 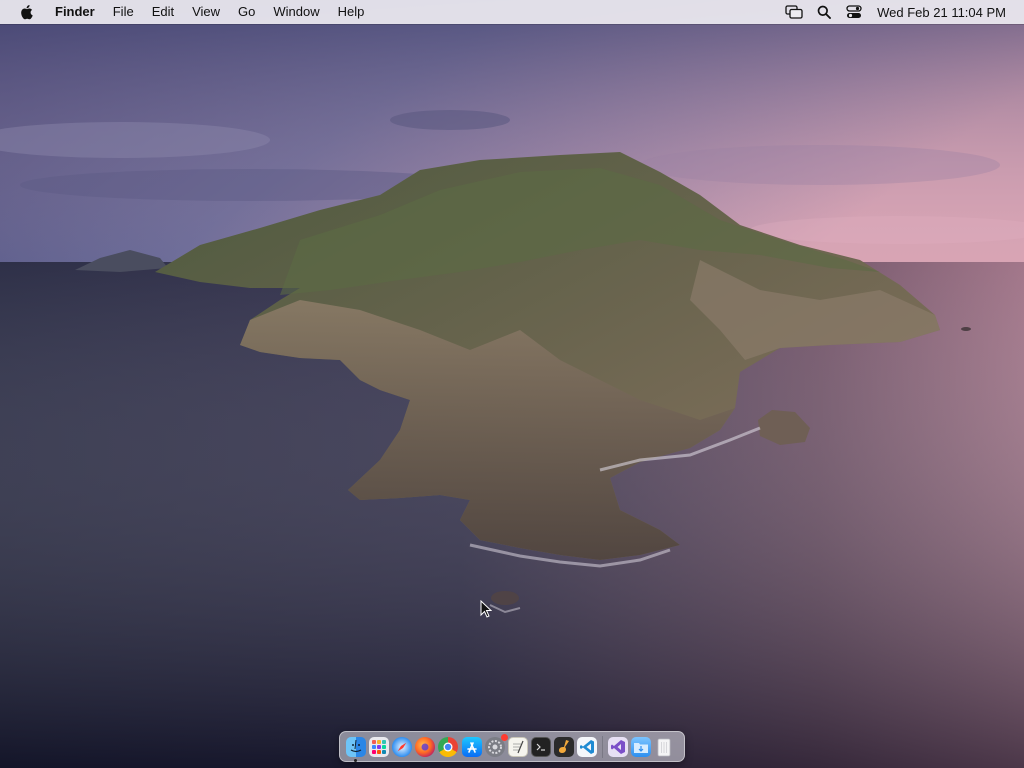 What do you see at coordinates (356, 760) in the screenshot?
I see `running-indicator` at bounding box center [356, 760].